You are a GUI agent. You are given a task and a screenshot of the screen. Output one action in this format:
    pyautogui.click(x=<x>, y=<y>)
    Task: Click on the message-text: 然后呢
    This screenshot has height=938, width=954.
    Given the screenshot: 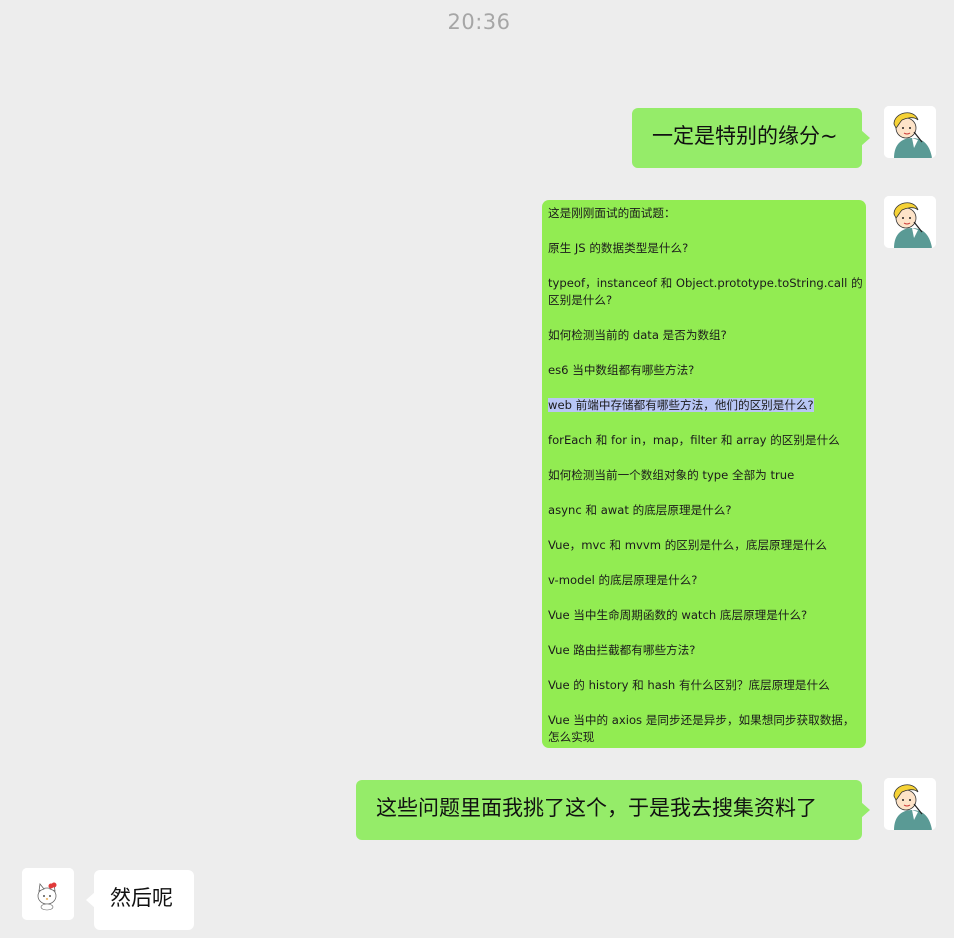 What is the action you would take?
    pyautogui.click(x=141, y=898)
    